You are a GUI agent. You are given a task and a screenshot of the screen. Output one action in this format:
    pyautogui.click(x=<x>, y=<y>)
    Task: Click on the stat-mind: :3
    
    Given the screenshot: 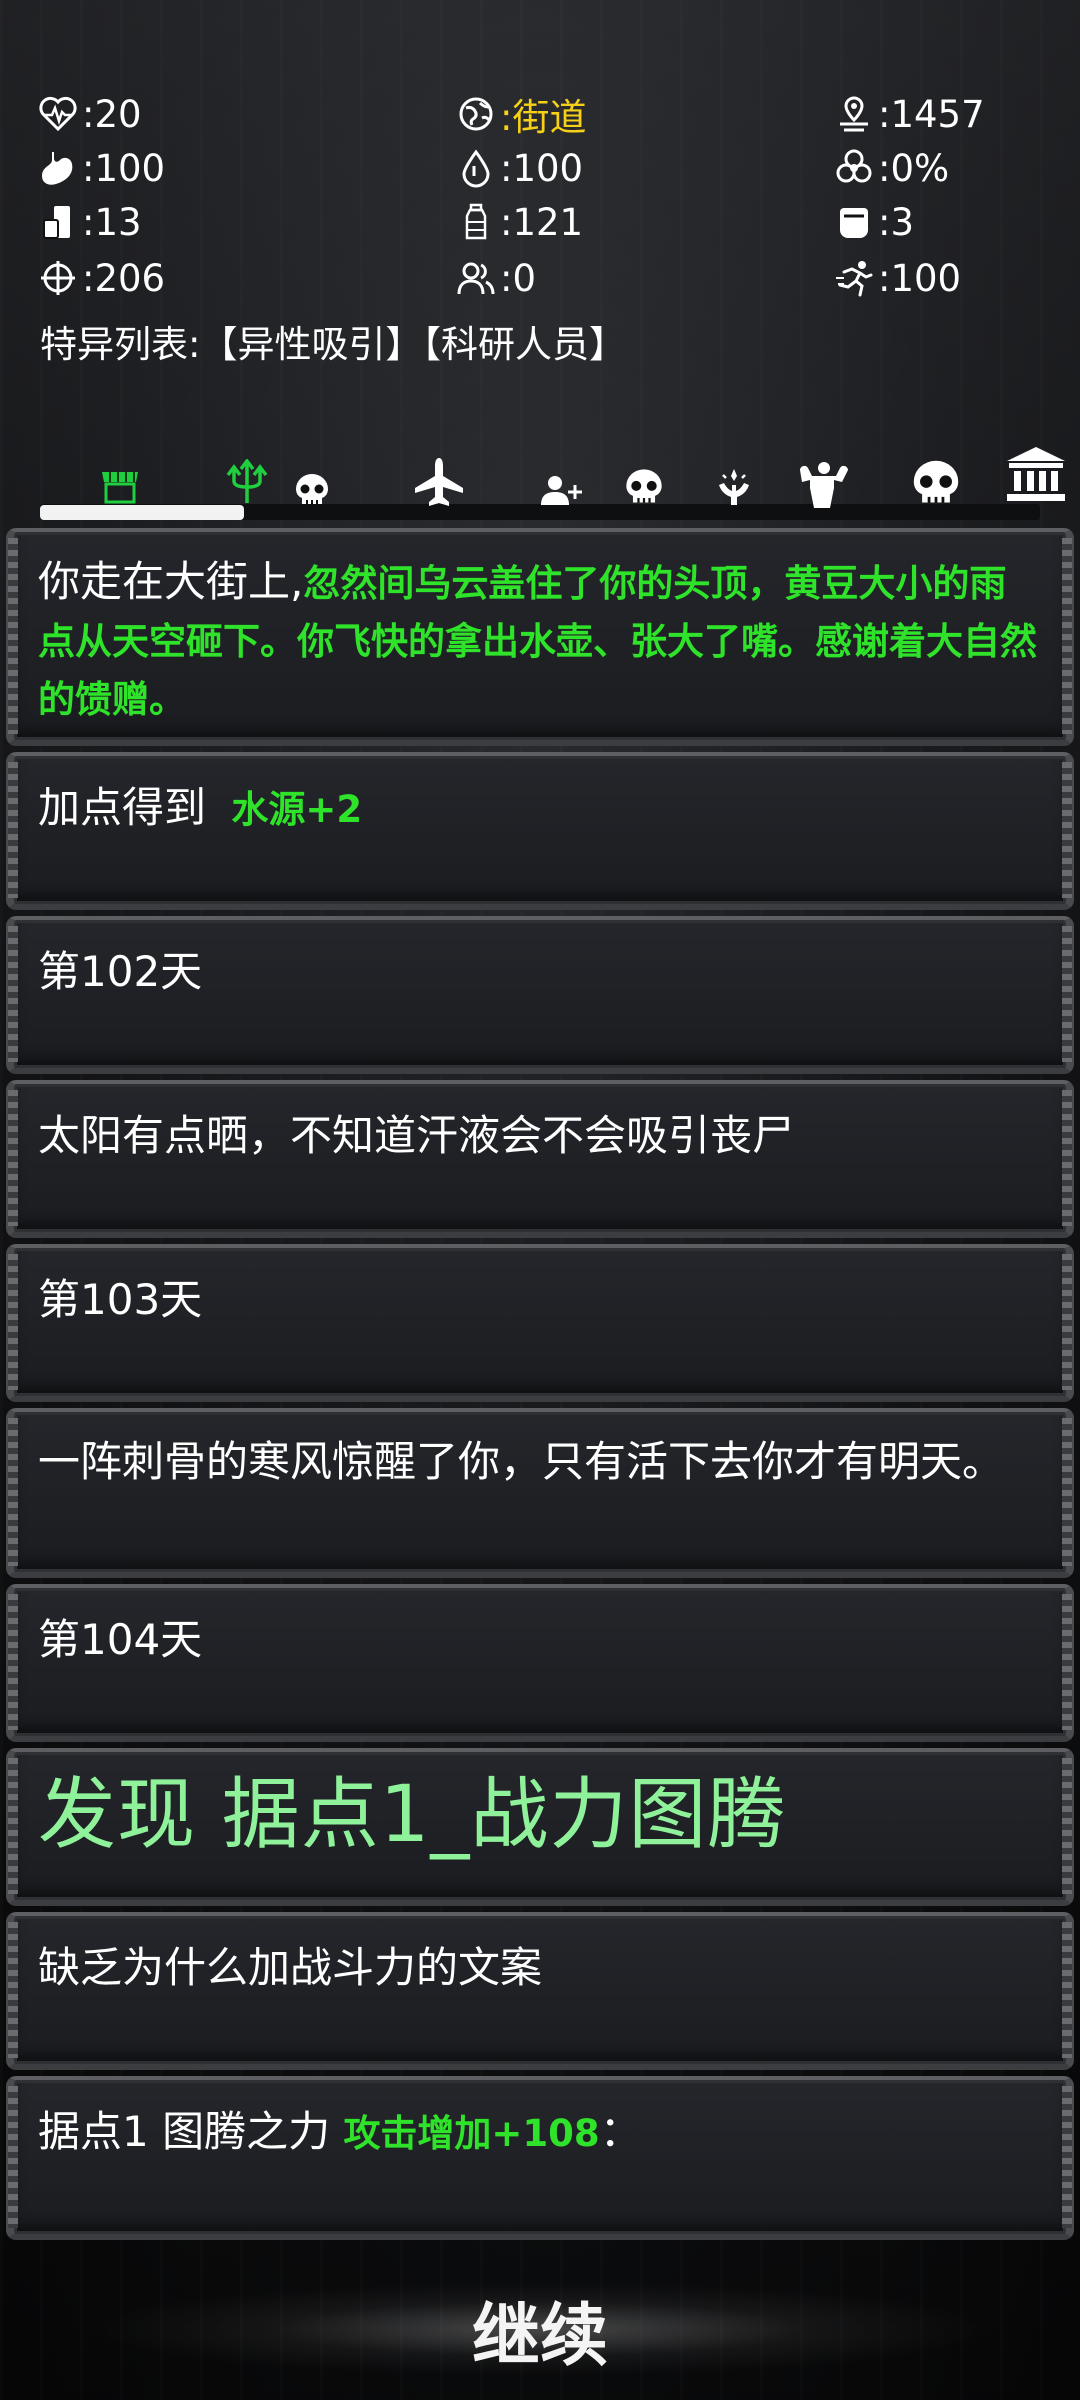 What is the action you would take?
    pyautogui.click(x=874, y=222)
    